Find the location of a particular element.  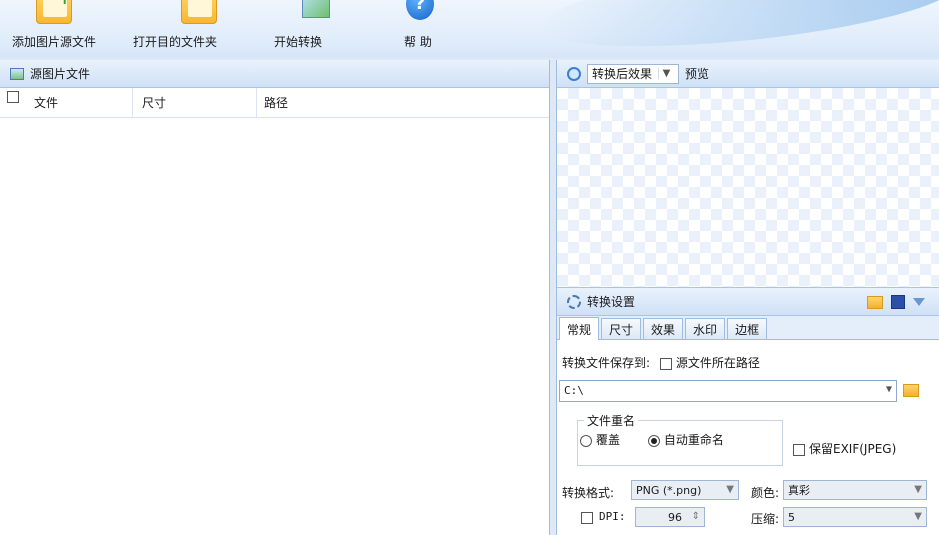

format-select: PNG (*.png) ▼ is located at coordinates (685, 490).